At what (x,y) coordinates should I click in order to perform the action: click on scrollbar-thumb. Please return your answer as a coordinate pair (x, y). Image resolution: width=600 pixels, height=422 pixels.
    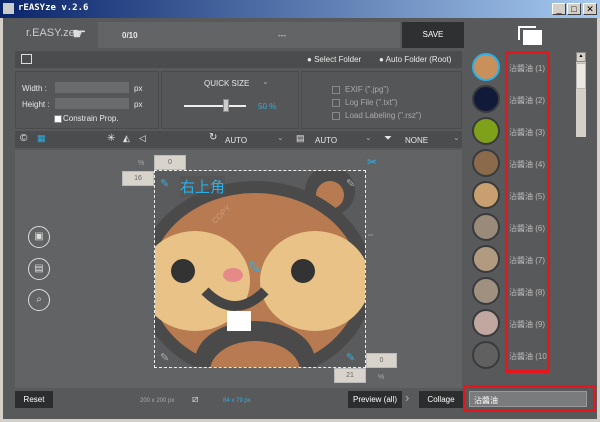
    Looking at the image, I should click on (581, 76).